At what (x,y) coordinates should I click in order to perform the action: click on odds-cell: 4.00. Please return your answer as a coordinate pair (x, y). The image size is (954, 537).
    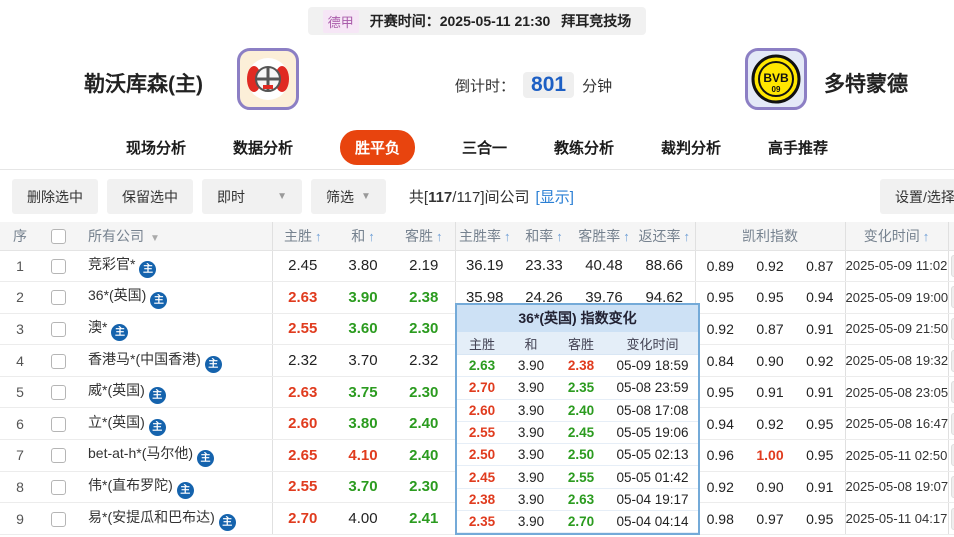
    Looking at the image, I should click on (363, 518).